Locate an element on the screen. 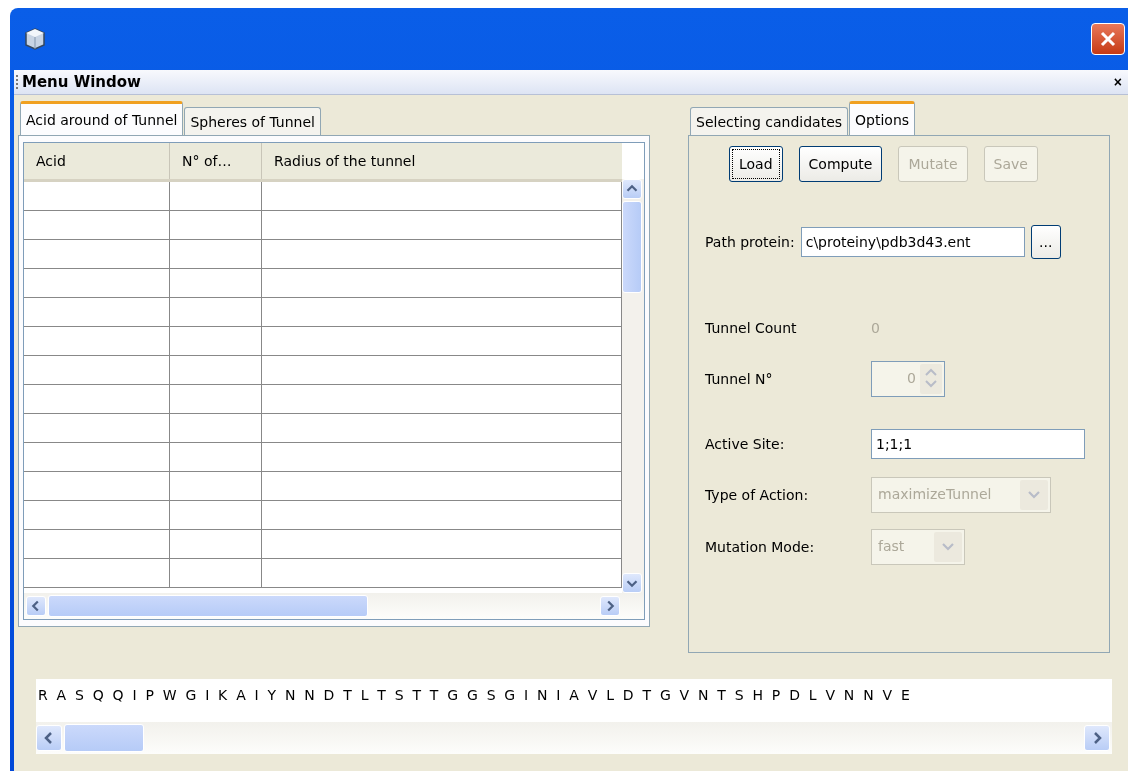 This screenshot has height=771, width=1128. column-header: Acid is located at coordinates (97, 161).